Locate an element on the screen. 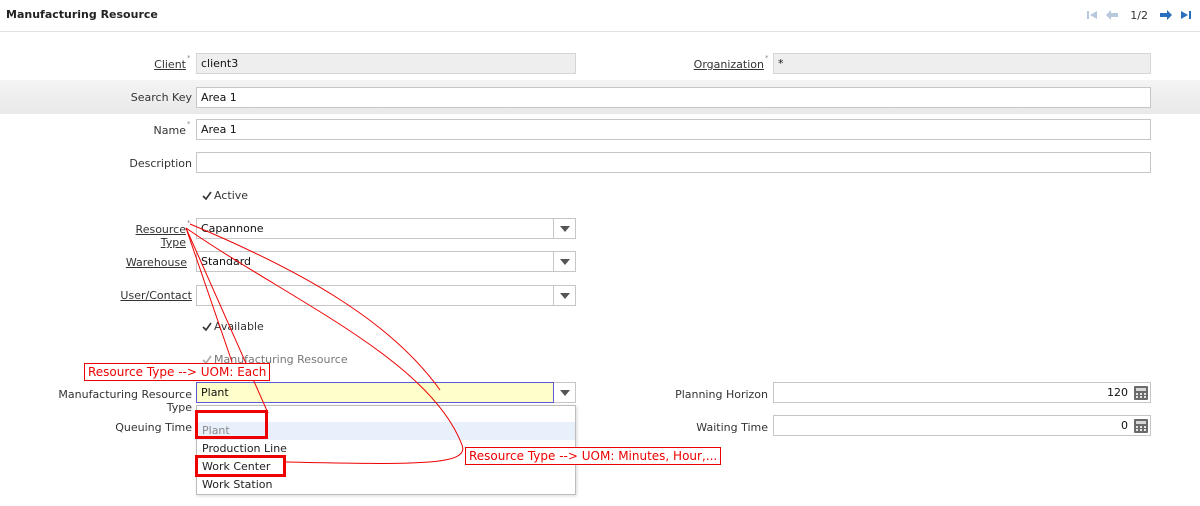 The height and width of the screenshot is (506, 1200). waiting-time-field: 0 is located at coordinates (962, 425).